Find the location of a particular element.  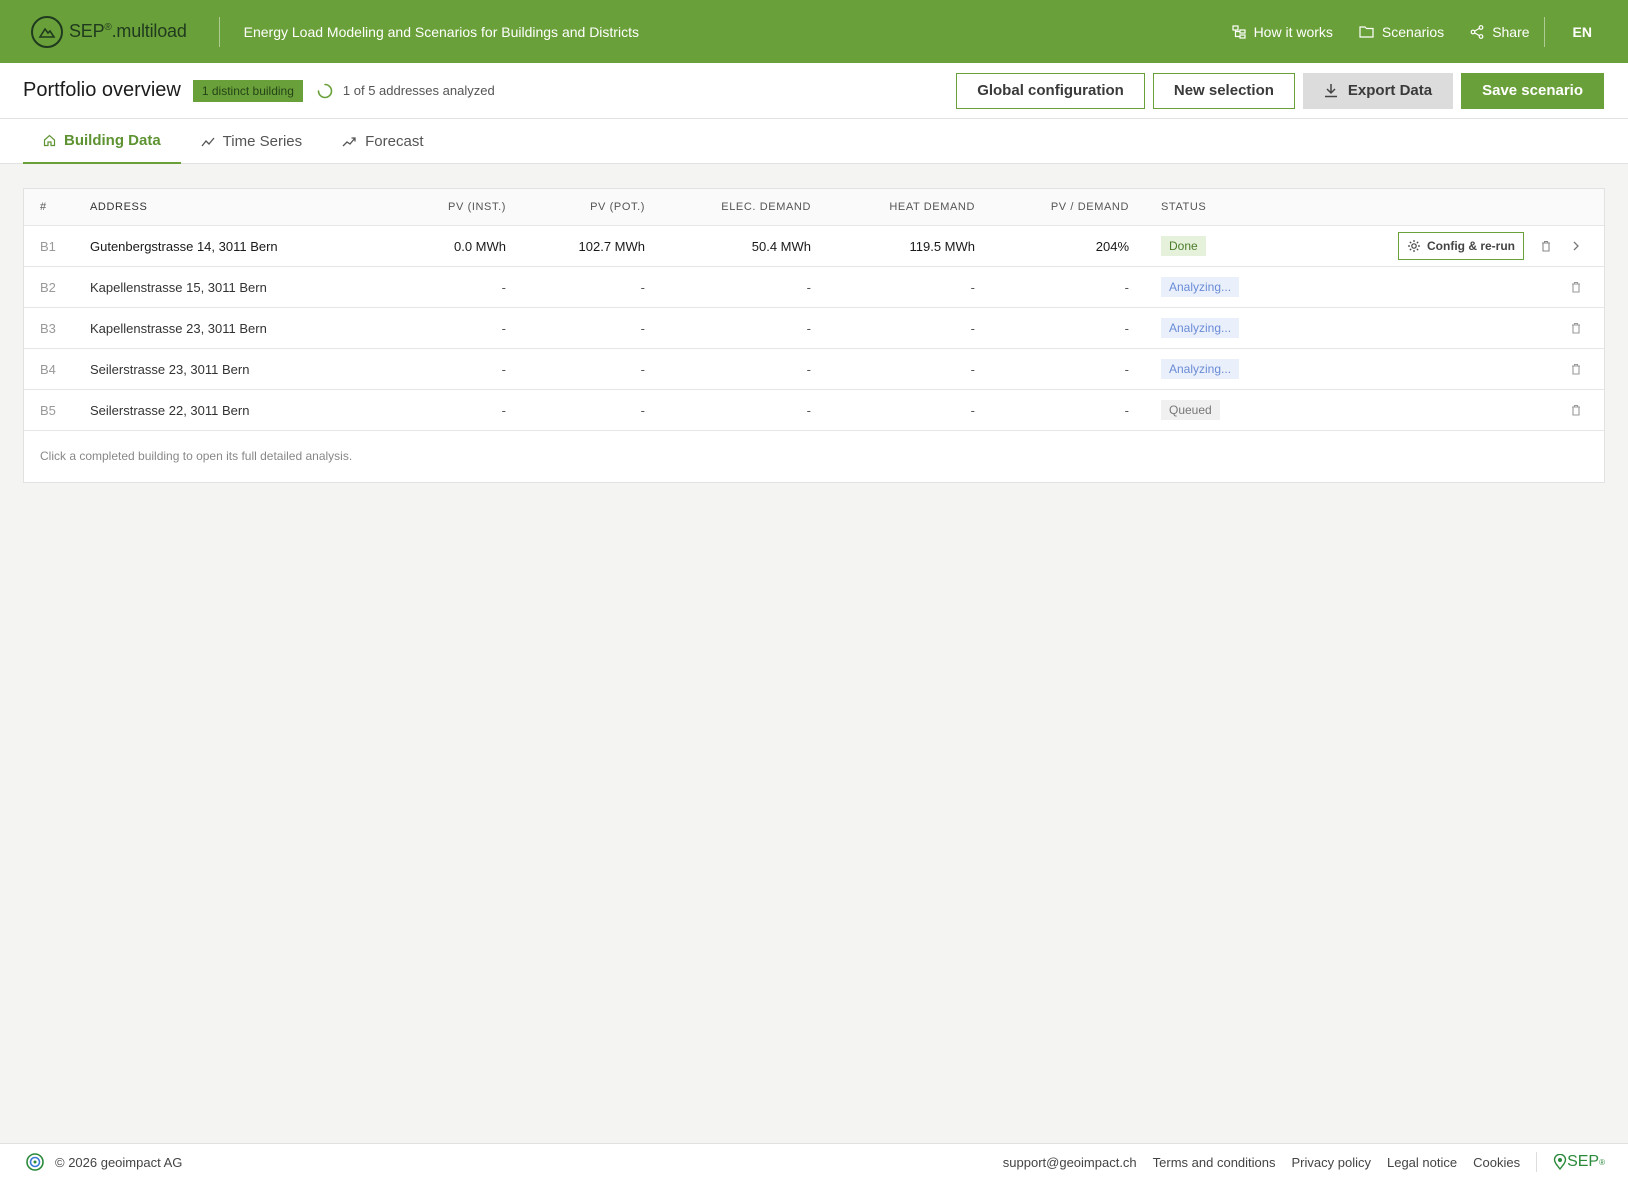

tab-time-series: Time Series is located at coordinates (251, 141).